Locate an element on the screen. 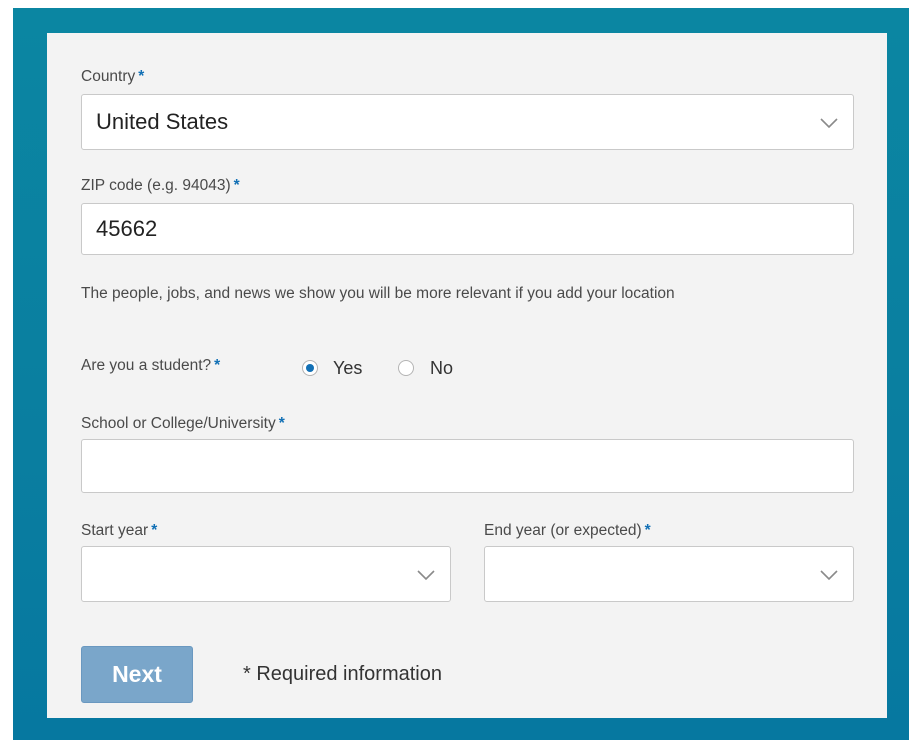 The image size is (909, 740). required-info-note: * Required information is located at coordinates (342, 674).